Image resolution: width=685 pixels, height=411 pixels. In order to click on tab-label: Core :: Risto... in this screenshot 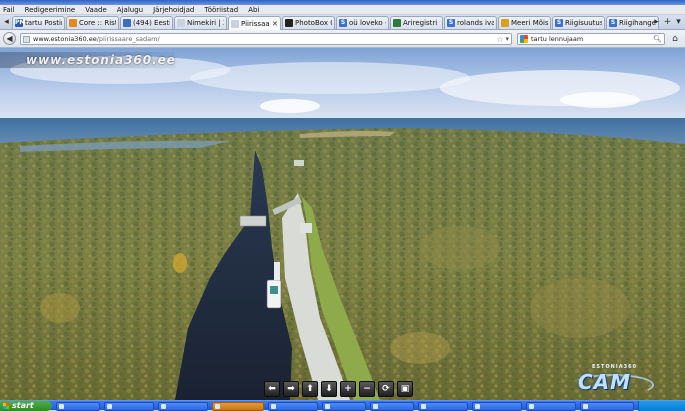, I will do `click(97, 23)`.